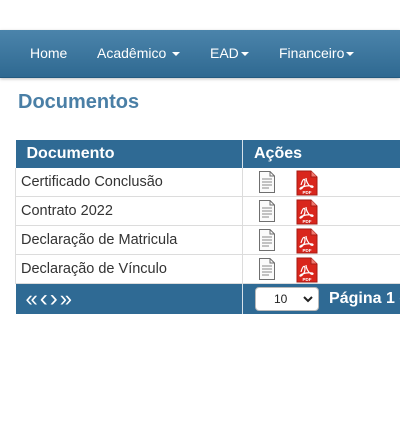 The height and width of the screenshot is (425, 400). What do you see at coordinates (321, 154) in the screenshot?
I see `column-header-acoes: Ações` at bounding box center [321, 154].